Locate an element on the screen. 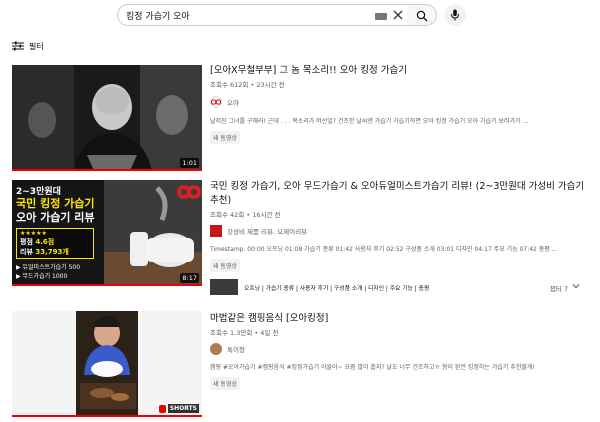 This screenshot has width=600, height=422. channel-name: 오아 is located at coordinates (233, 102).